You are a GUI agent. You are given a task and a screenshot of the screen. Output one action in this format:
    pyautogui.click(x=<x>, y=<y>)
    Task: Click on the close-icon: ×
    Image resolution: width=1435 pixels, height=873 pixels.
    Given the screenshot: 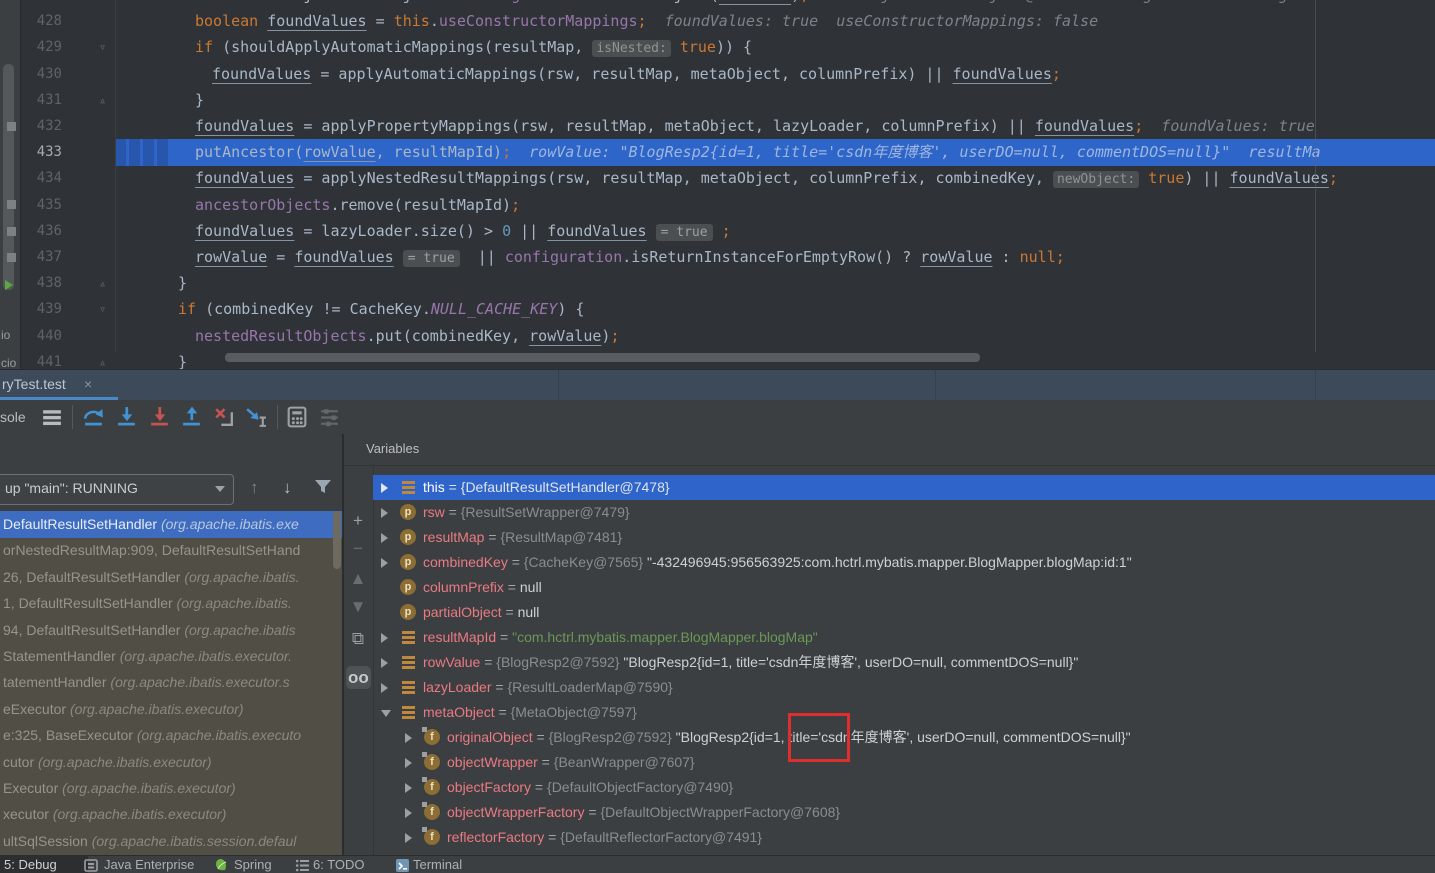 What is the action you would take?
    pyautogui.click(x=88, y=384)
    